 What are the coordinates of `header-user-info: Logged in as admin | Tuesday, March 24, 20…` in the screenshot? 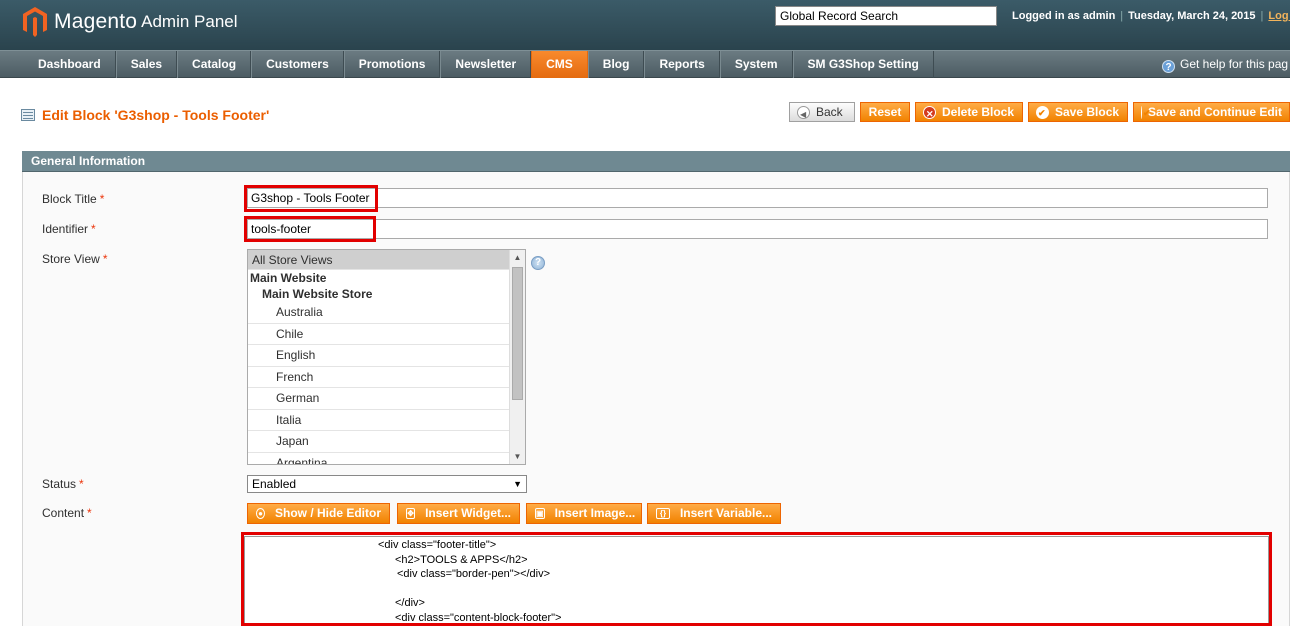 It's located at (1151, 16).